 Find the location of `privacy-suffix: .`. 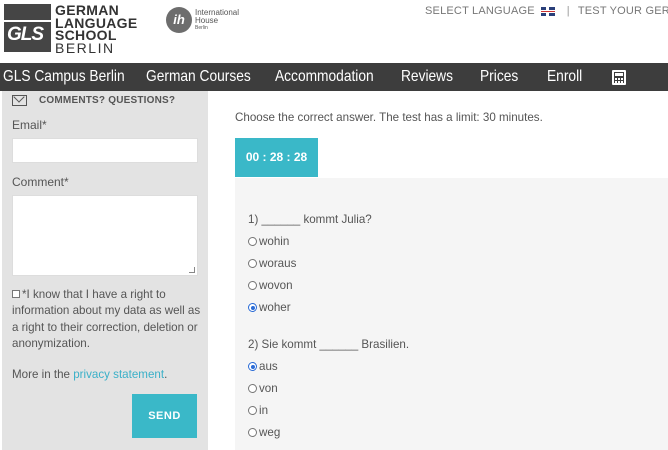

privacy-suffix: . is located at coordinates (166, 374).